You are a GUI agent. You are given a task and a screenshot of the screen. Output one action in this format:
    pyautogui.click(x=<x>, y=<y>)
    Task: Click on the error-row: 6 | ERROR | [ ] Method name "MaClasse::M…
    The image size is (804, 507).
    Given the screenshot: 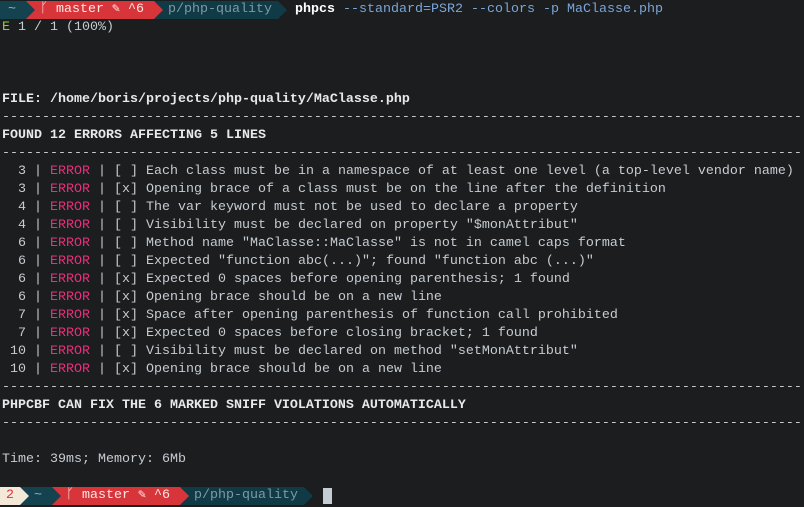 What is the action you would take?
    pyautogui.click(x=322, y=243)
    